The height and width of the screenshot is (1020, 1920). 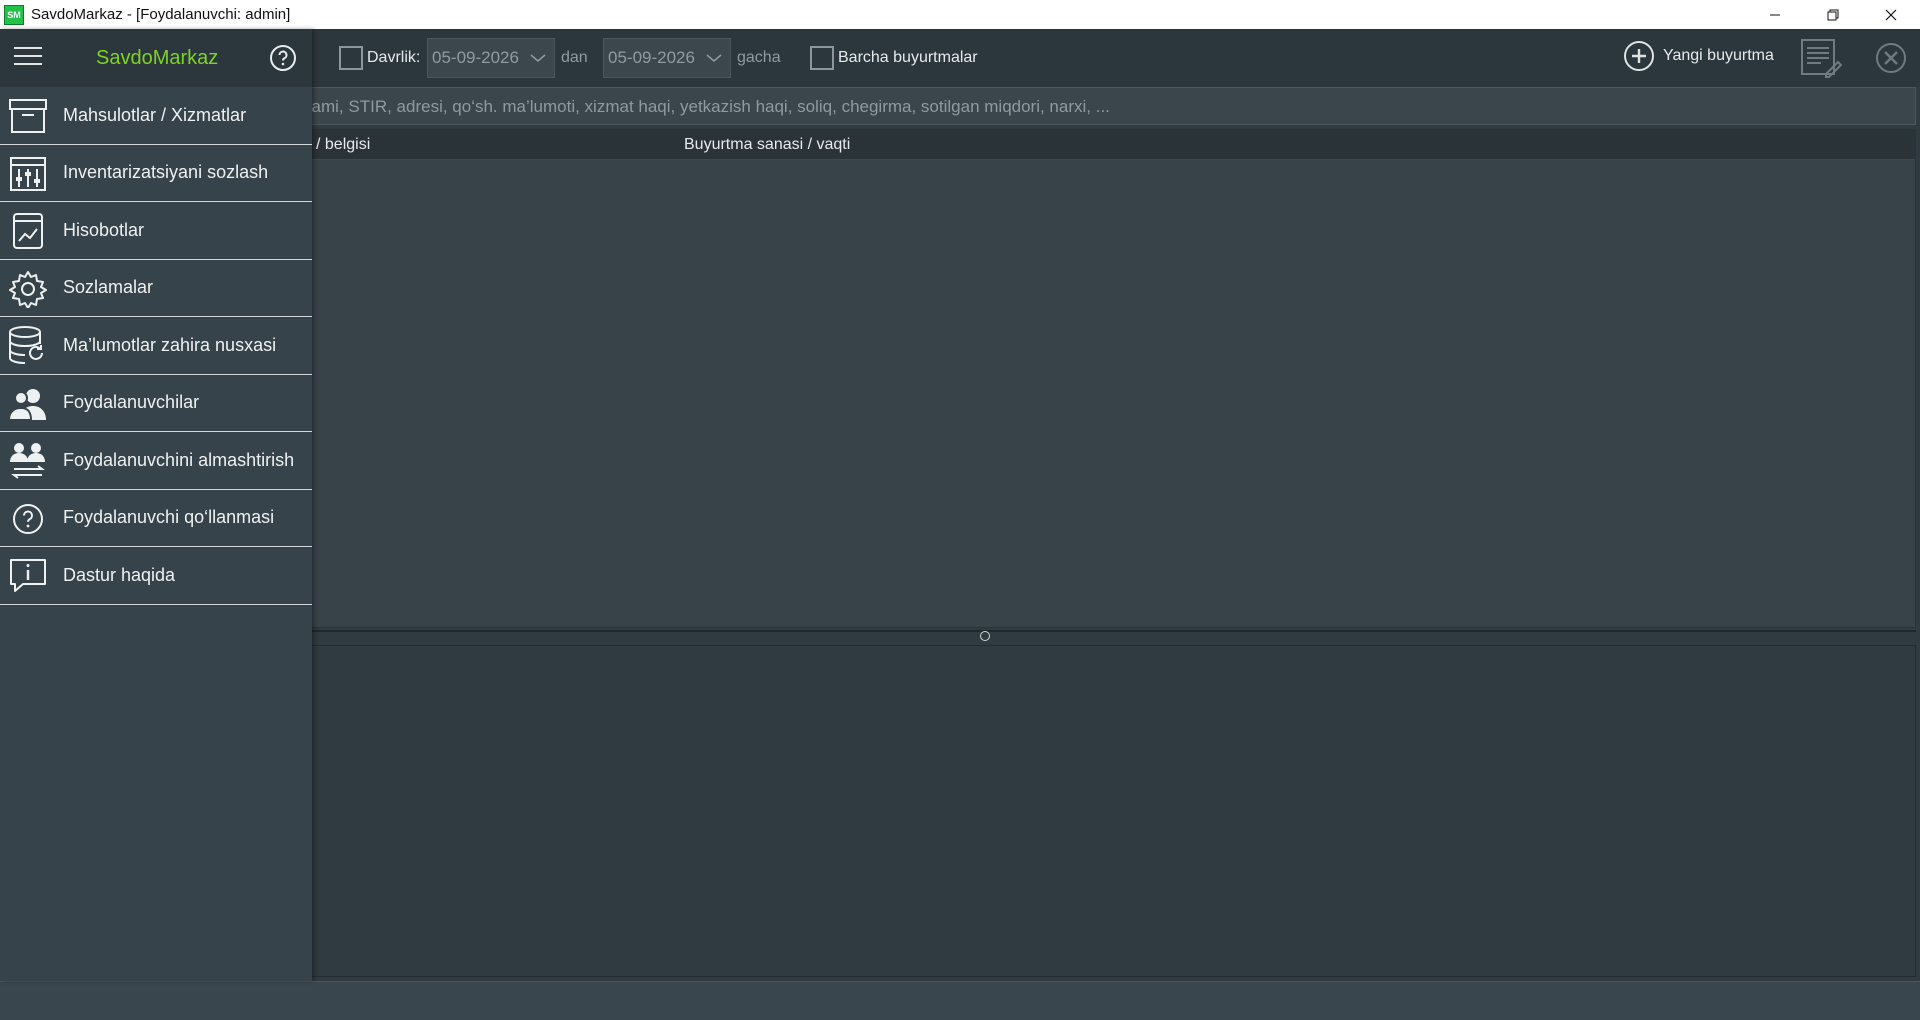 I want to click on sidebar-item-label: Sozlamalar, so click(x=108, y=287).